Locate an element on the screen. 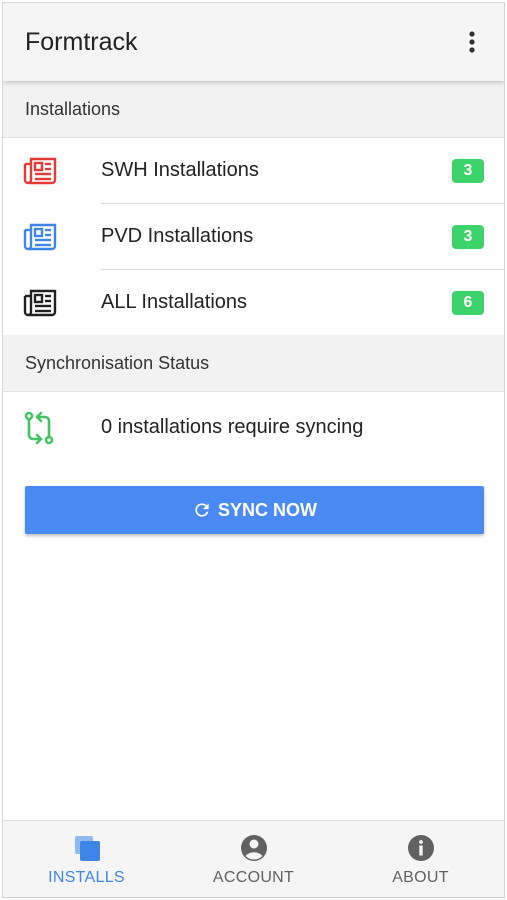 The image size is (507, 900). list-item-label: ALL Installations is located at coordinates (174, 302).